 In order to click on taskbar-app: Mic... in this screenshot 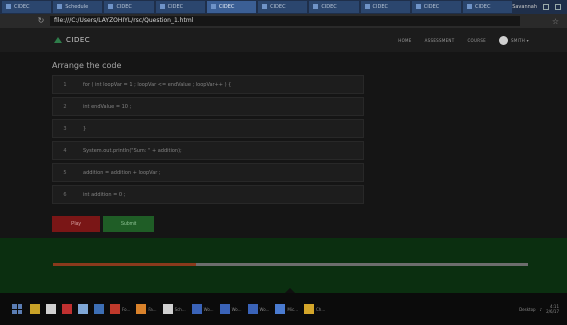, I will do `click(286, 309)`.